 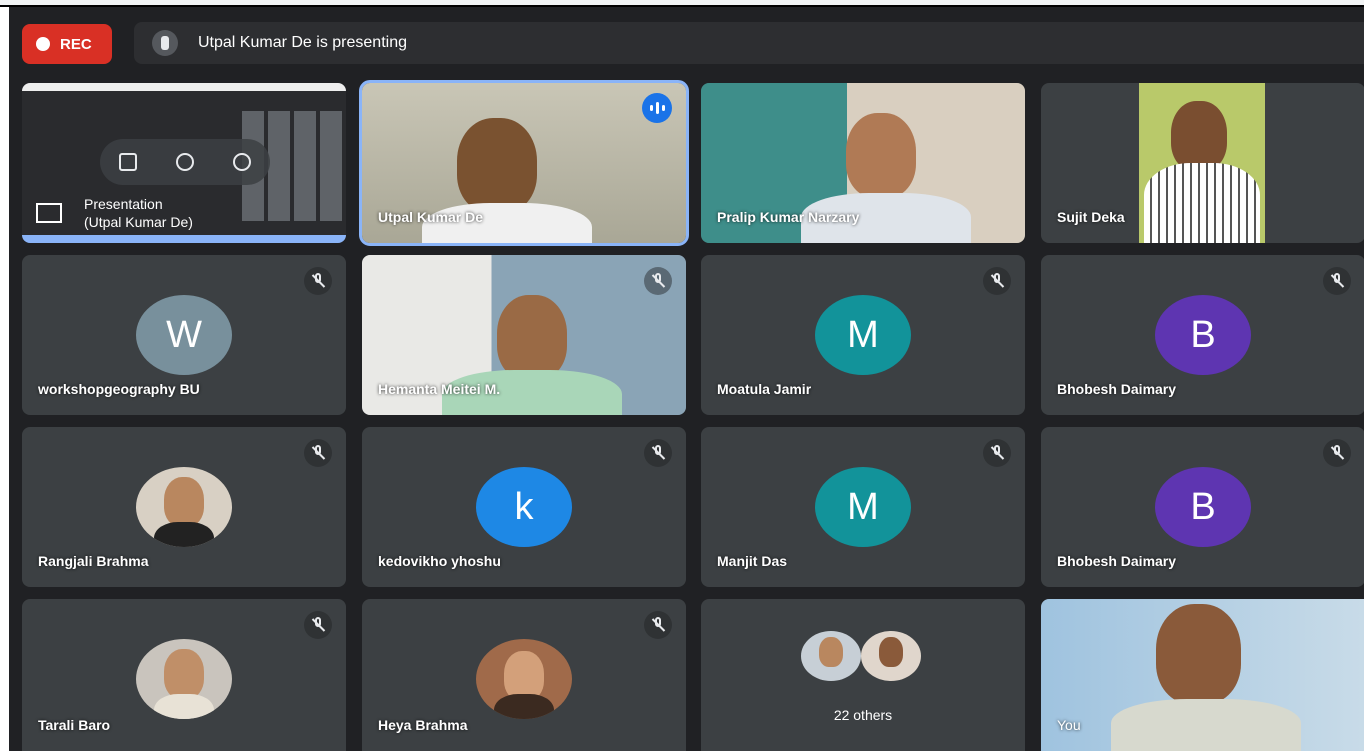 I want to click on participant-name: Manjit Das, so click(x=752, y=561).